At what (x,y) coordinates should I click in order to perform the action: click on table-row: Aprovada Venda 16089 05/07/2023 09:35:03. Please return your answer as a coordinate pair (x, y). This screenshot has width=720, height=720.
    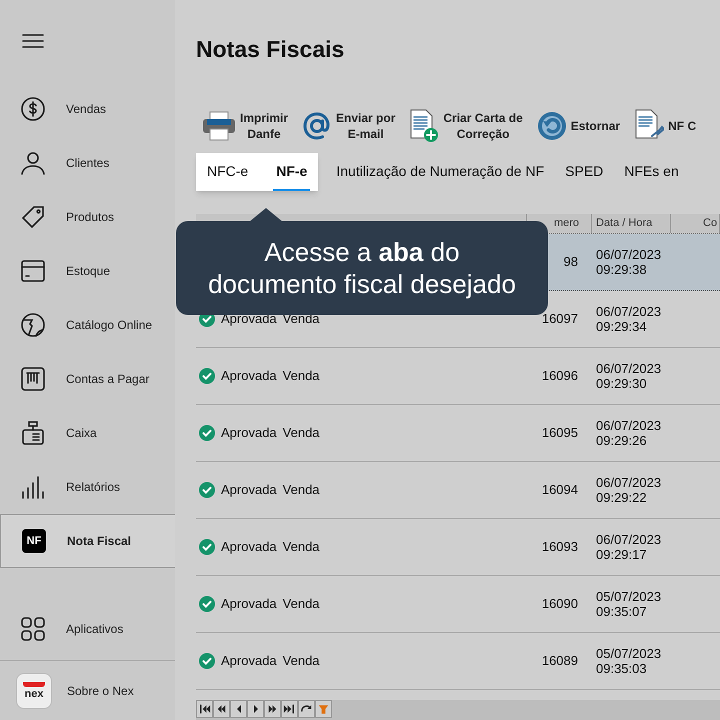
    Looking at the image, I should click on (458, 661).